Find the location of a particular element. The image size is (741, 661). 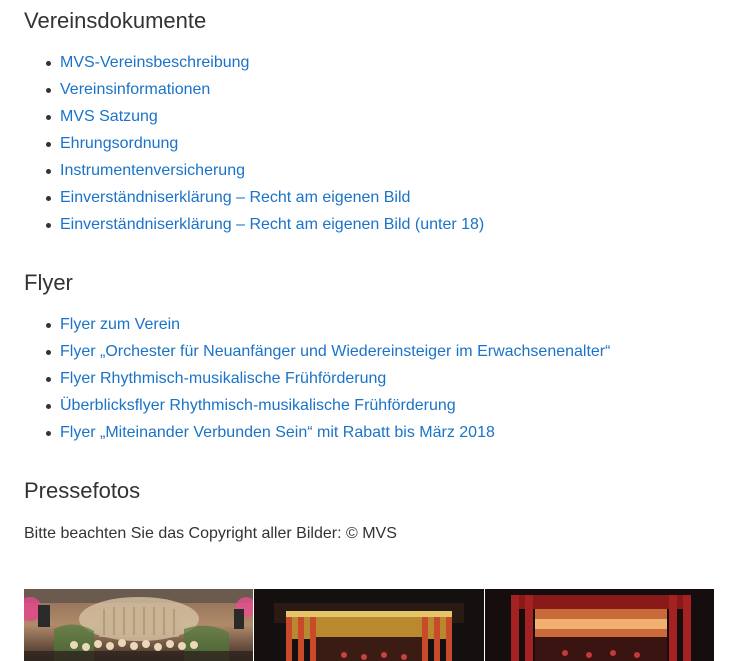

link-mvs-satzung: MVS Satzung is located at coordinates (109, 116).